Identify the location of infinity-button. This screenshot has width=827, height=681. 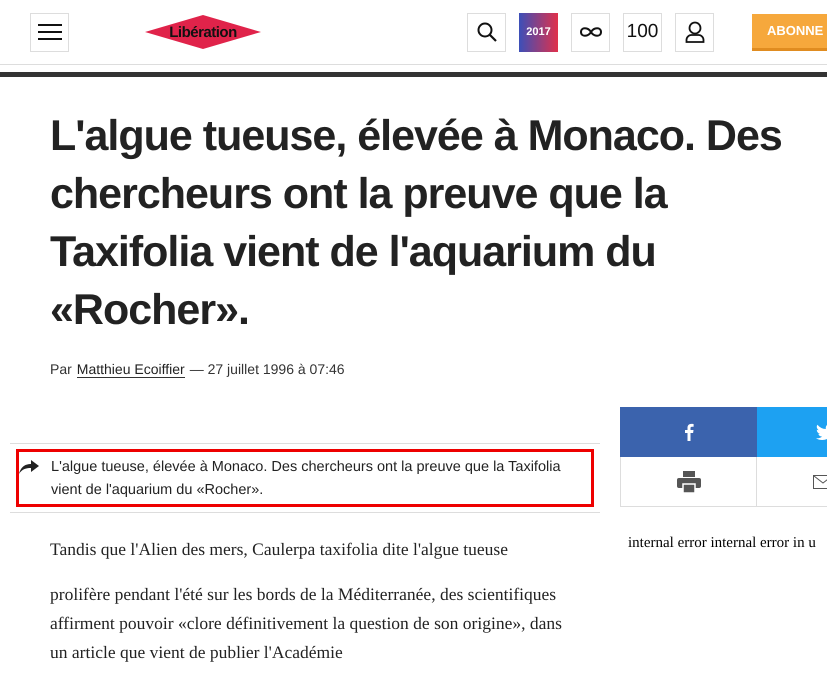
(590, 32).